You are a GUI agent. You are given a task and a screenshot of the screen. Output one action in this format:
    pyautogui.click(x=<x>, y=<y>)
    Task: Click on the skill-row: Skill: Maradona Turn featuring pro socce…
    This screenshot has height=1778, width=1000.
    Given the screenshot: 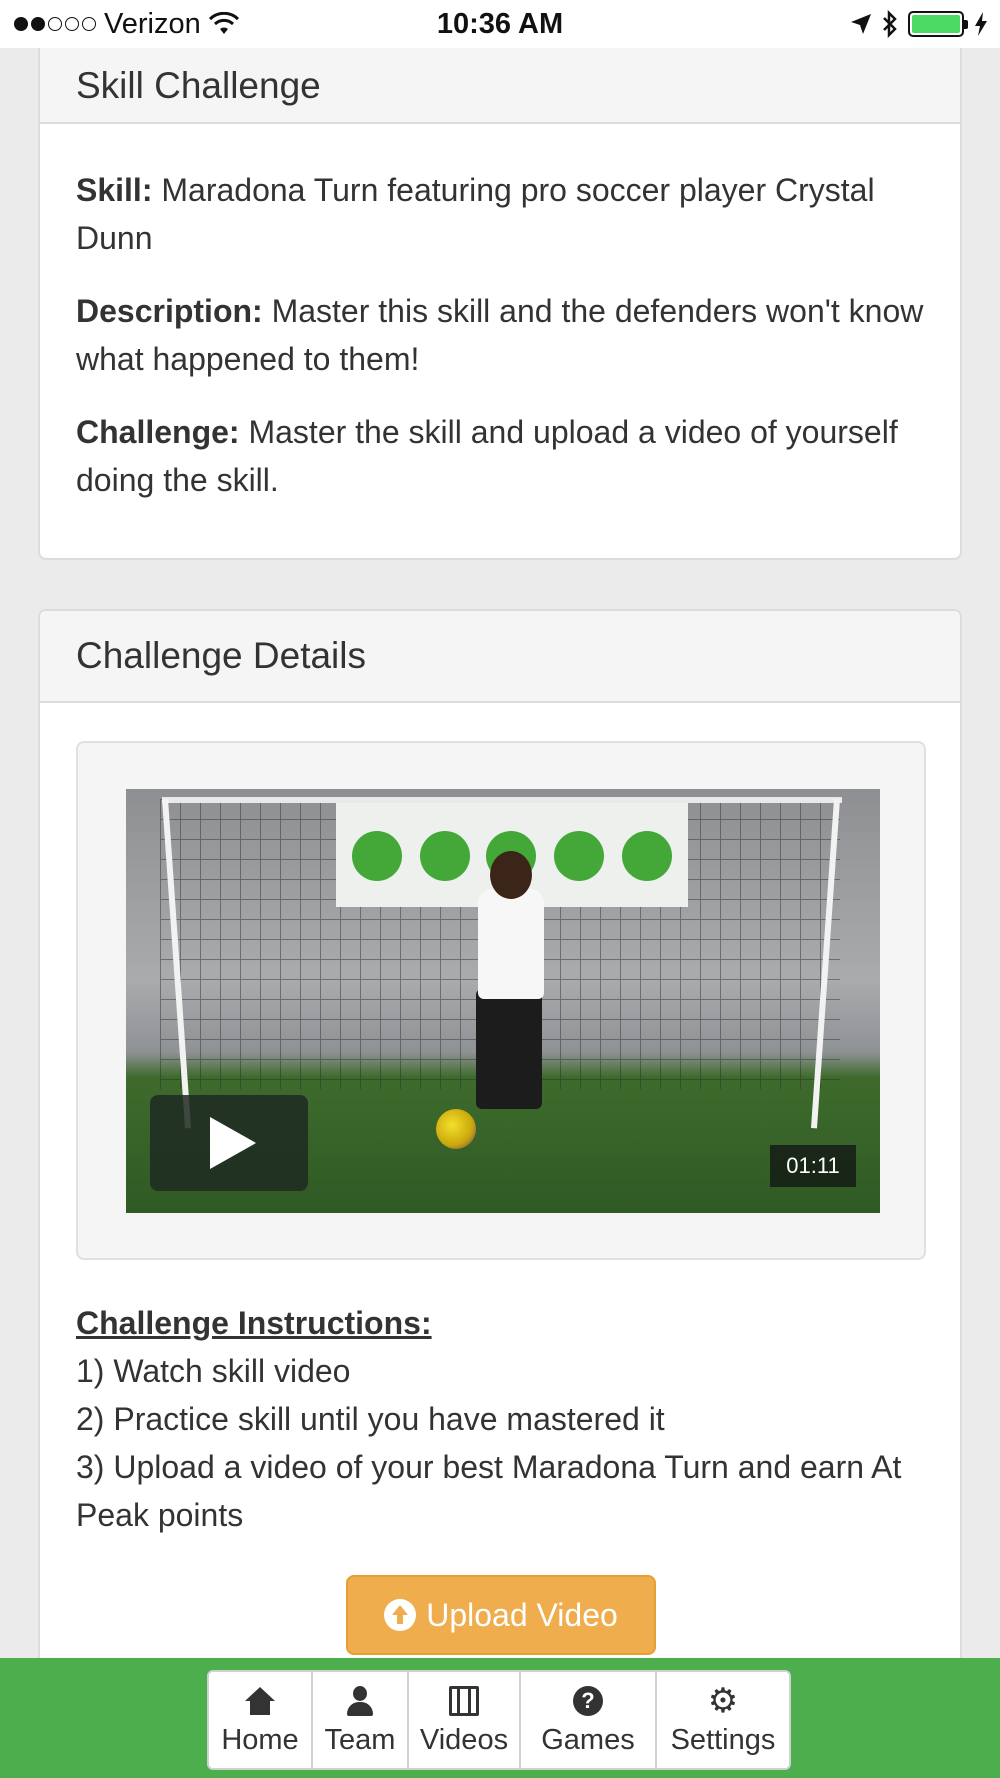 What is the action you would take?
    pyautogui.click(x=500, y=214)
    